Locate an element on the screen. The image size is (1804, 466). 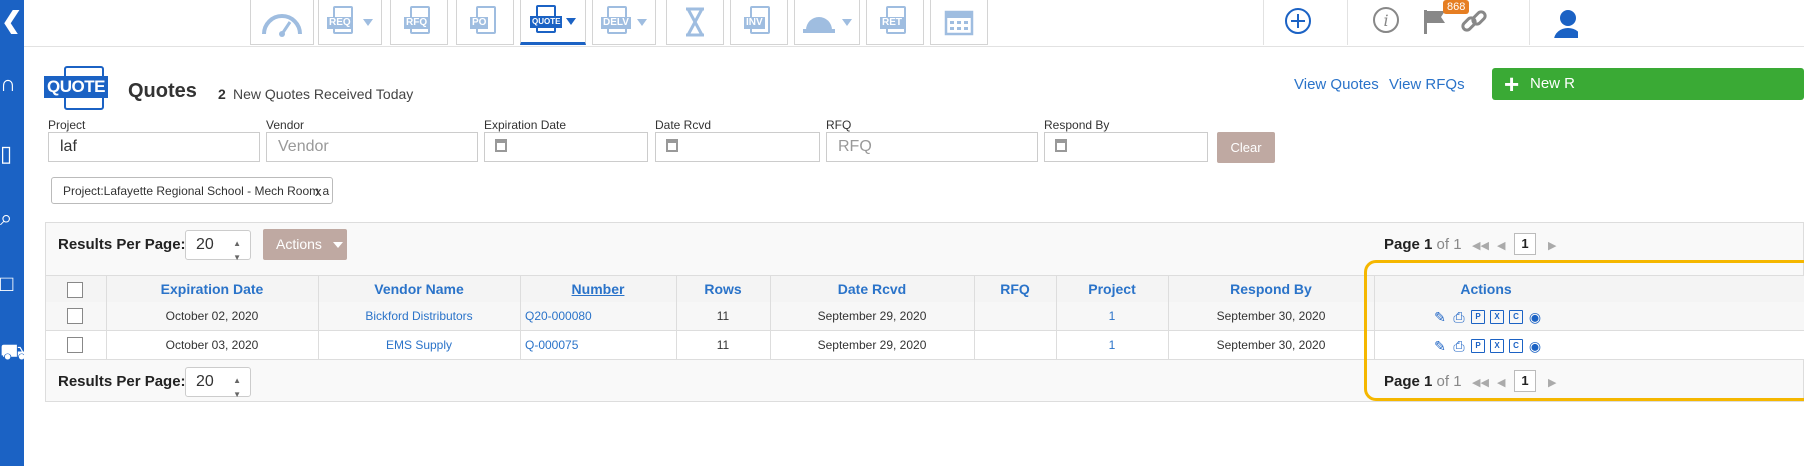
tab-rfq: RFQ is located at coordinates (419, 22).